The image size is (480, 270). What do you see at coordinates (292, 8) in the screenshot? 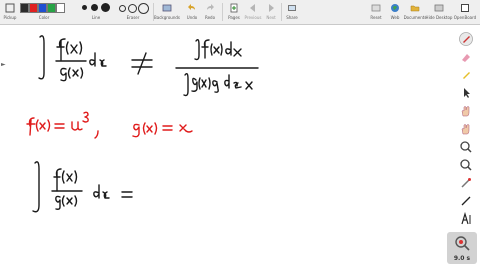
I see `share-icon` at bounding box center [292, 8].